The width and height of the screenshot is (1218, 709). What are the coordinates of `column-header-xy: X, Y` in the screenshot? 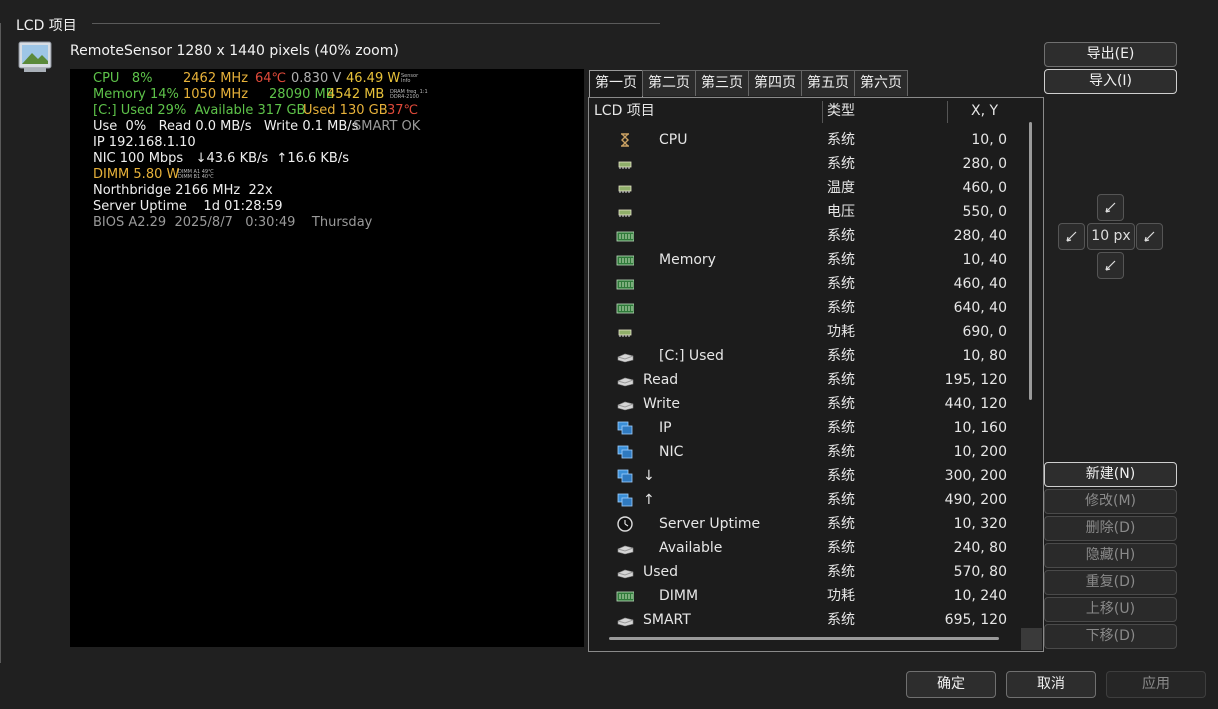 It's located at (984, 111).